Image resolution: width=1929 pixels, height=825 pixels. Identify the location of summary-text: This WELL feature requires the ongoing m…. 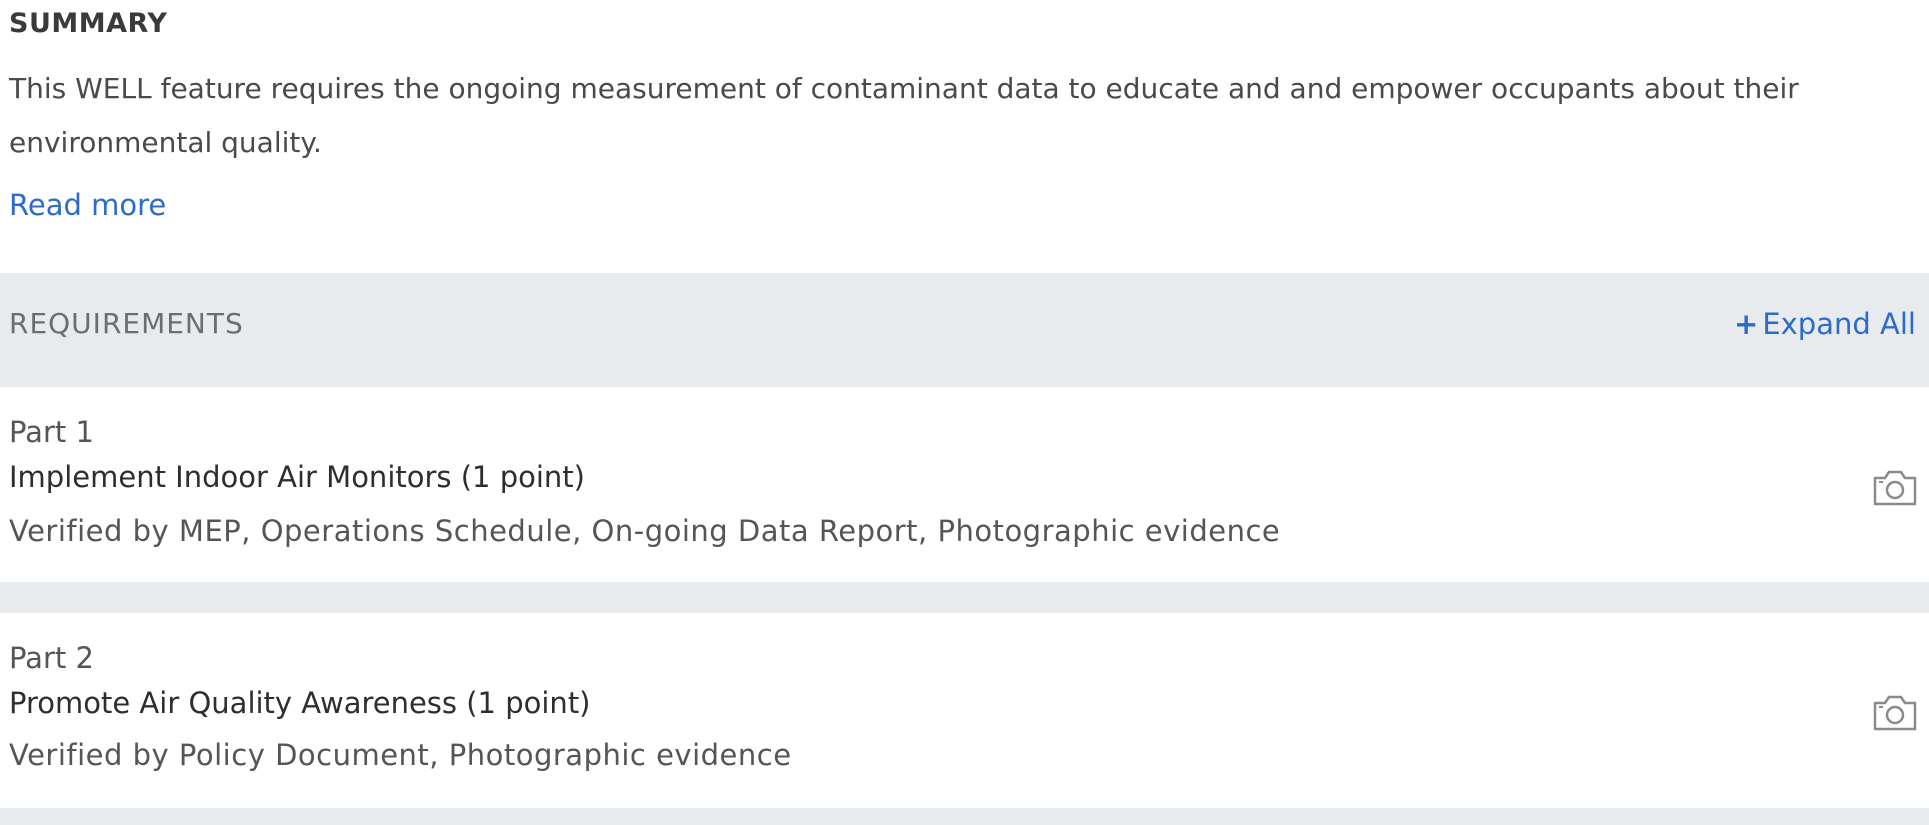
(904, 115).